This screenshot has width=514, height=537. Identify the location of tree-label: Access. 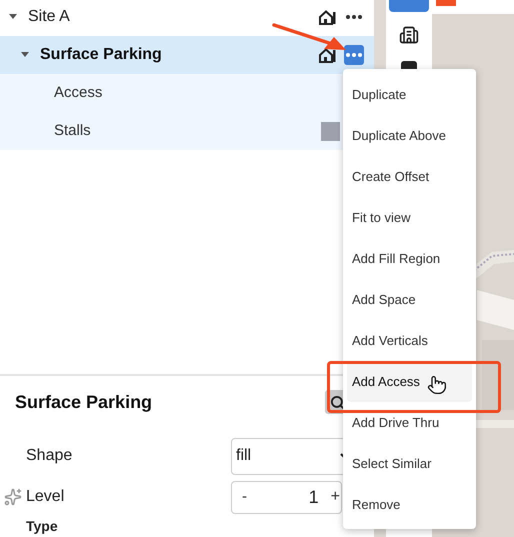
(78, 92).